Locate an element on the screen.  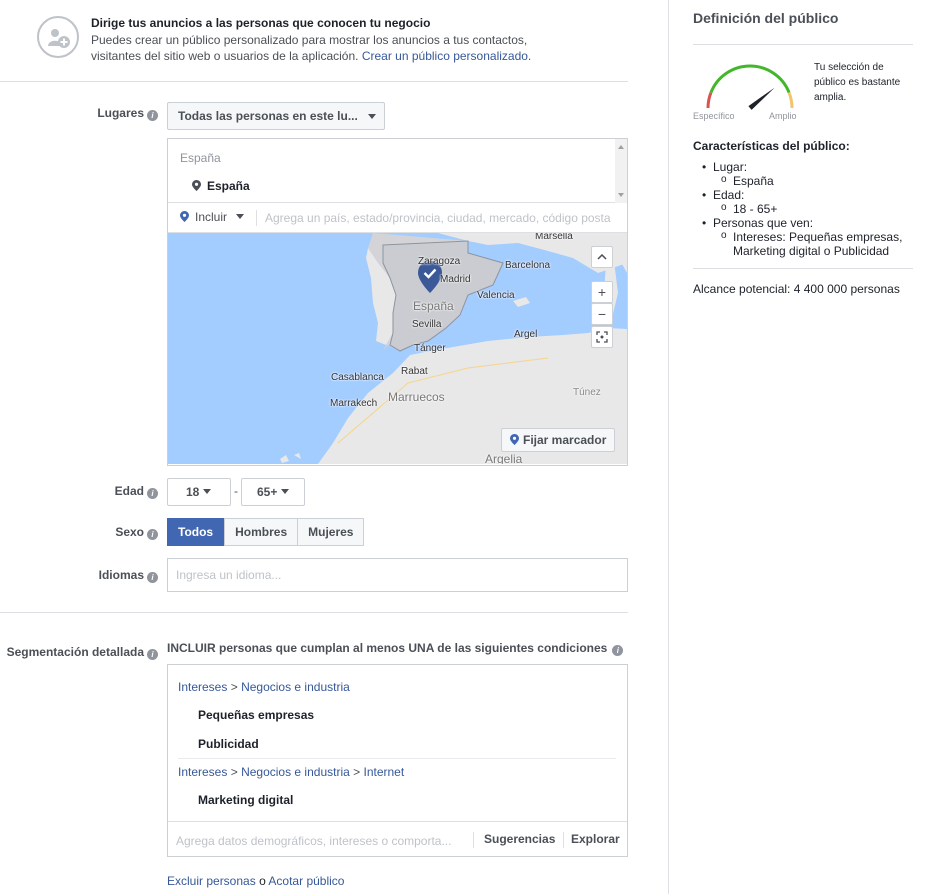
gauge-needle is located at coordinates (761, 98).